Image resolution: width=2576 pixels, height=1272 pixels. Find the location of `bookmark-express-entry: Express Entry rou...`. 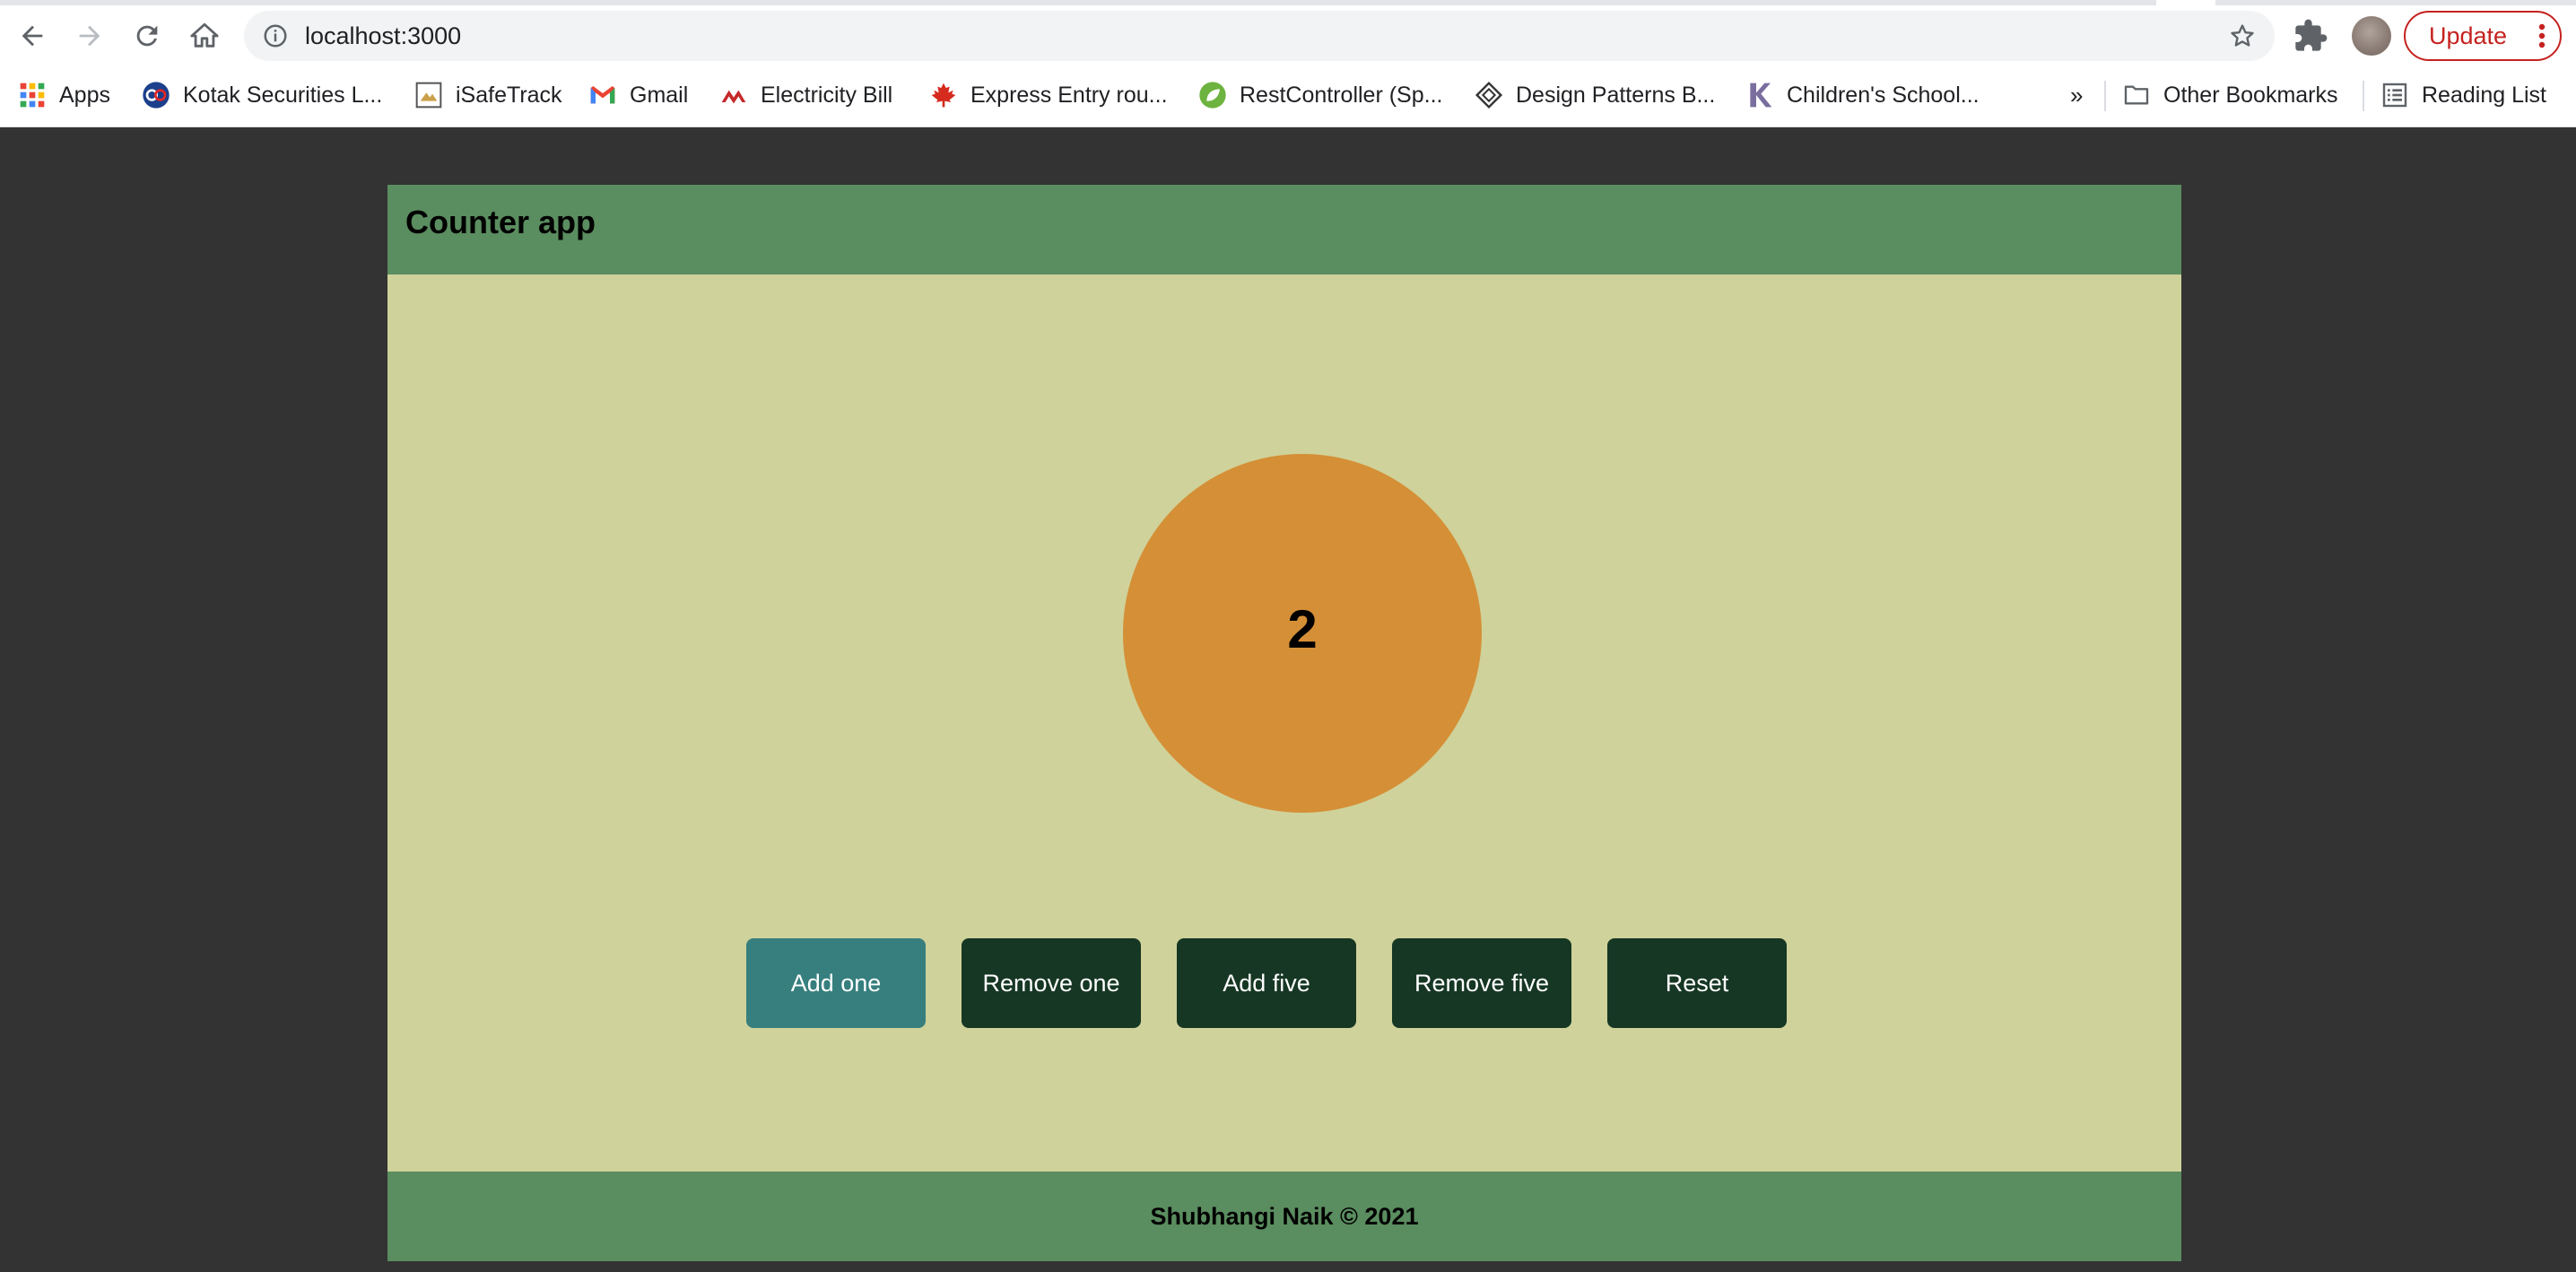

bookmark-express-entry: Express Entry rou... is located at coordinates (1048, 95).